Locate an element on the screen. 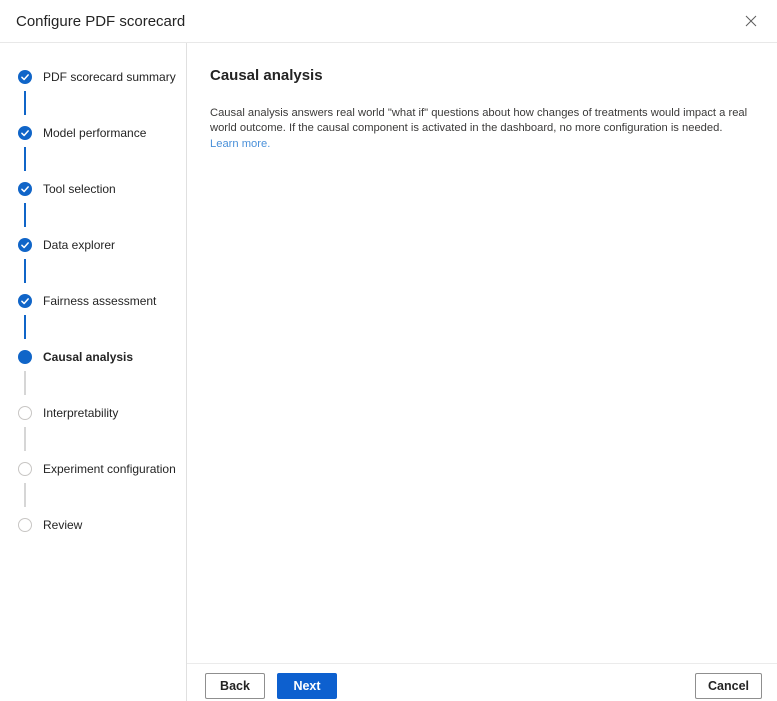 The height and width of the screenshot is (701, 777). page-title: Causal analysis is located at coordinates (266, 75).